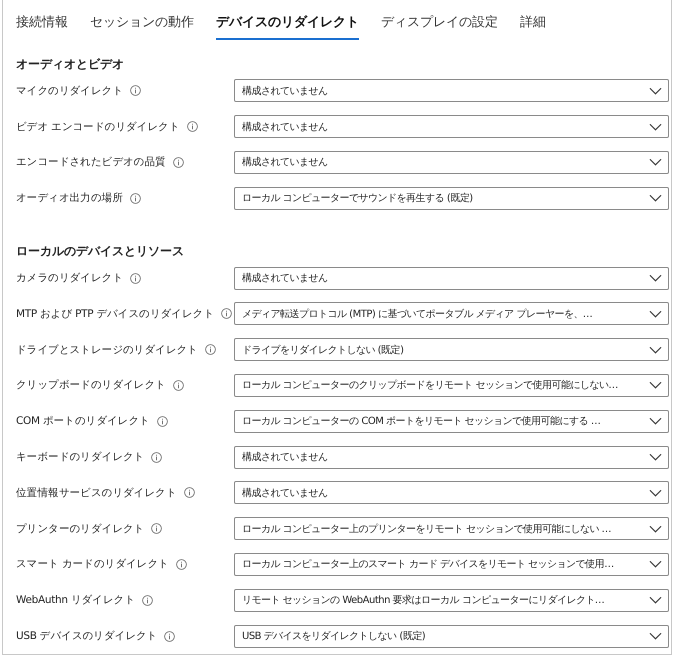 Image resolution: width=674 pixels, height=657 pixels. Describe the element at coordinates (70, 278) in the screenshot. I see `field-label: カメラのリダイレクト` at that location.